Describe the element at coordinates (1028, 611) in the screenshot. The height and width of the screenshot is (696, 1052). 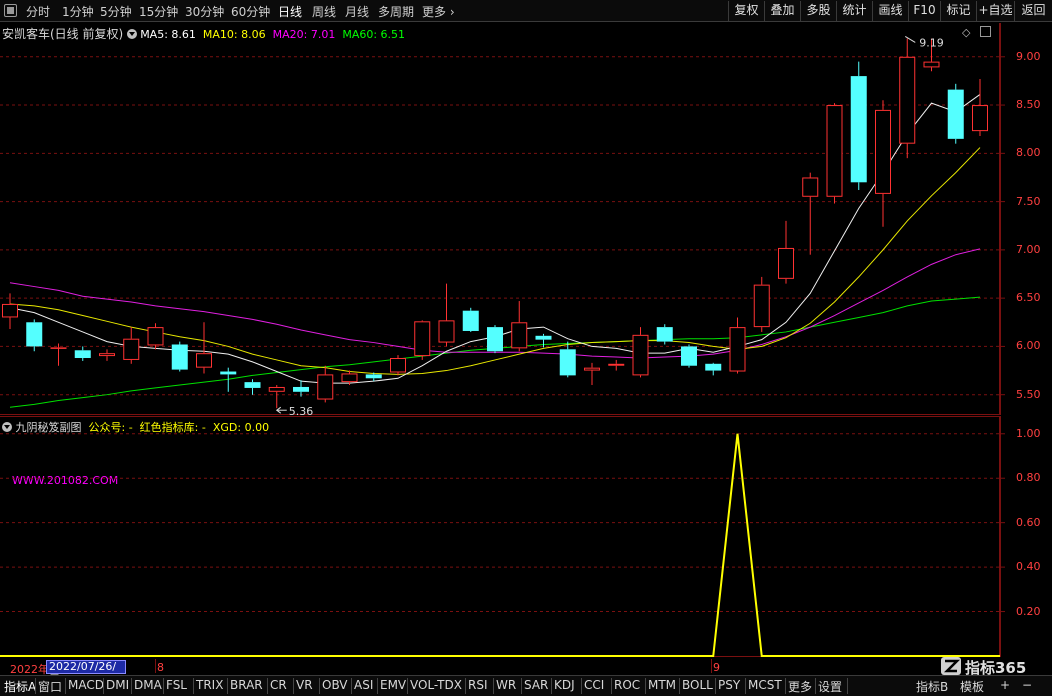
I see `signal-tick-label: 0.20` at that location.